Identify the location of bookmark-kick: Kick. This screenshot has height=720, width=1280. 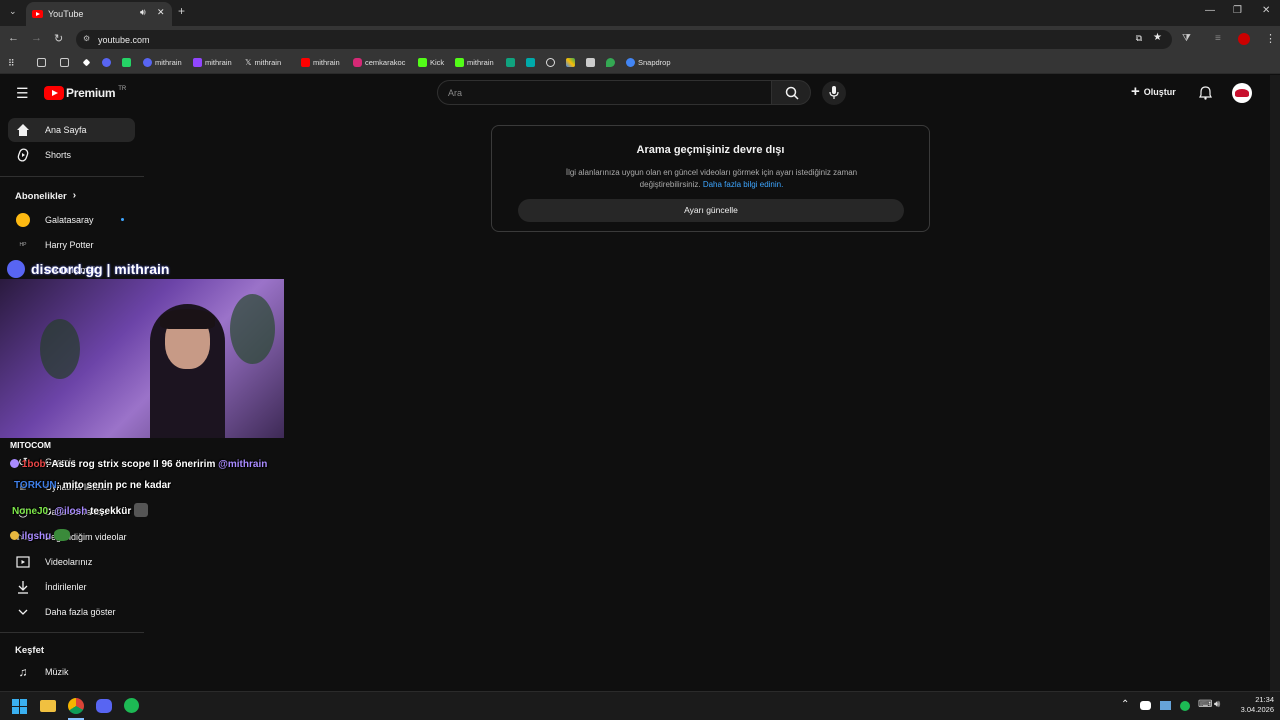
(431, 62).